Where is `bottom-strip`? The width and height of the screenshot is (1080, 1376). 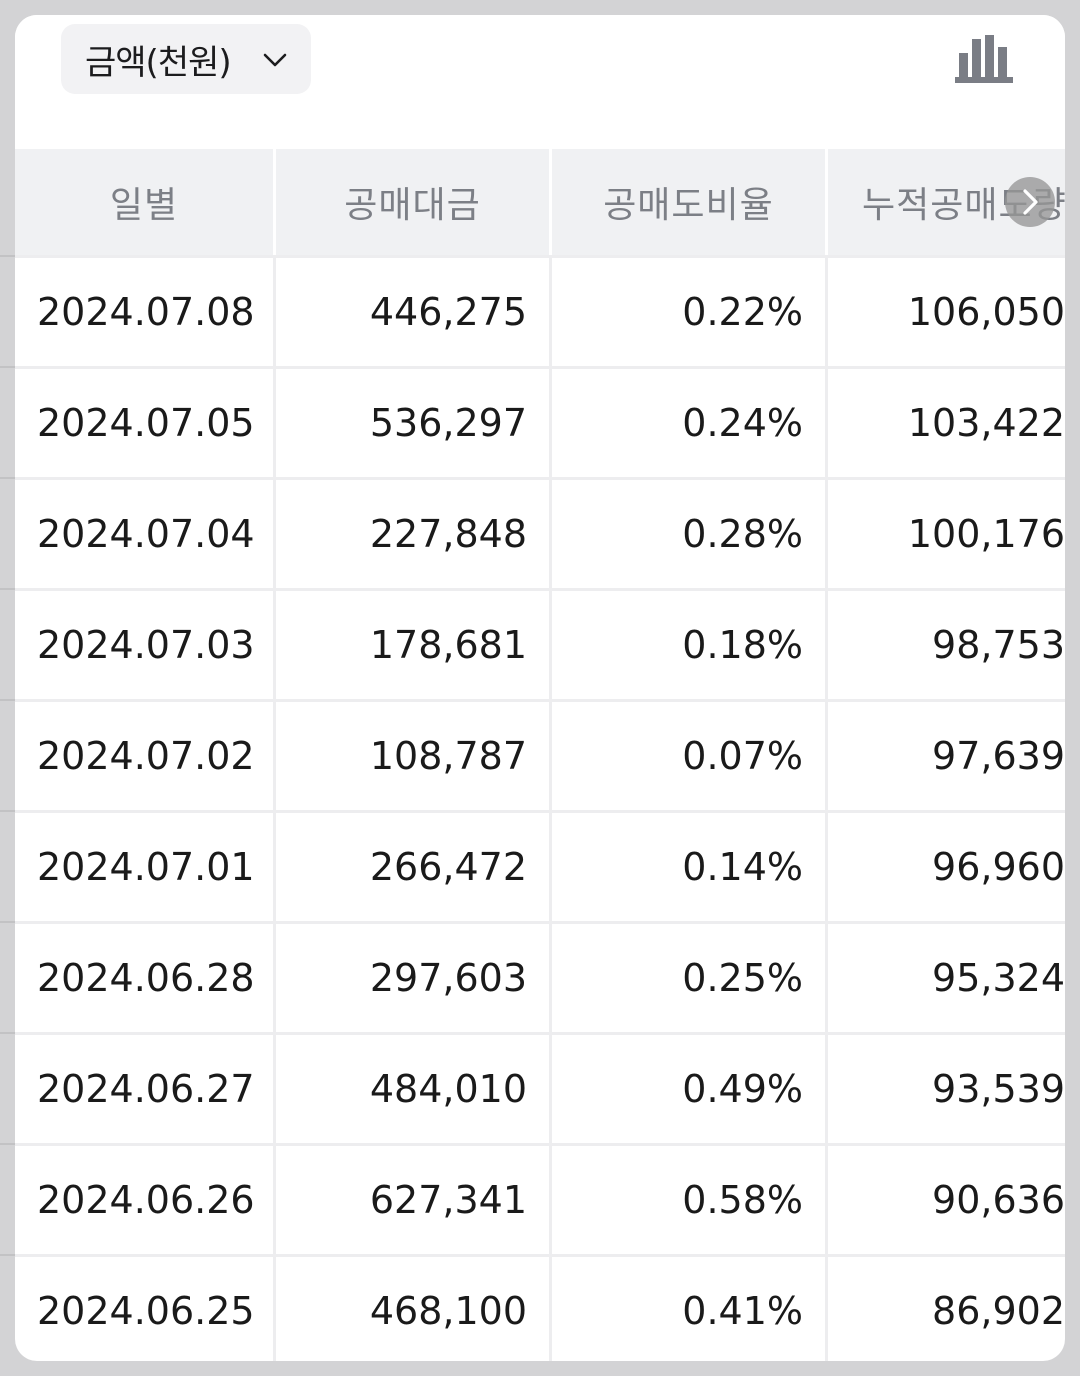
bottom-strip is located at coordinates (540, 1368).